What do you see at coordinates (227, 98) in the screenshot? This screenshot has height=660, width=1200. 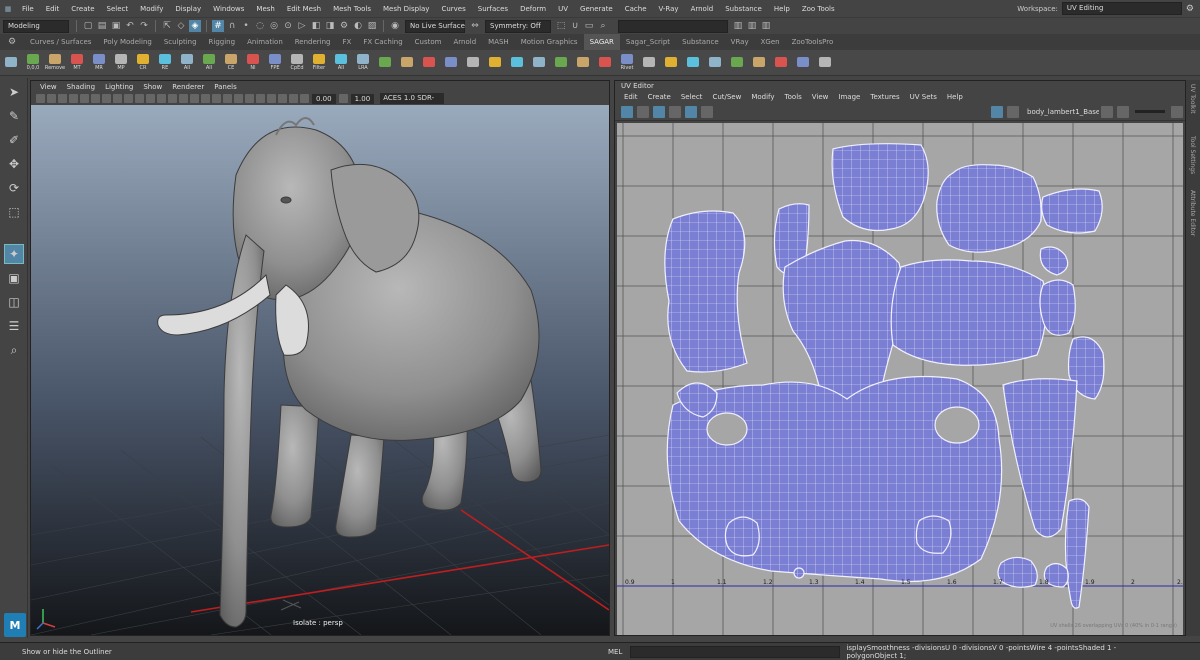 I see `ambient-occlusion-icon` at bounding box center [227, 98].